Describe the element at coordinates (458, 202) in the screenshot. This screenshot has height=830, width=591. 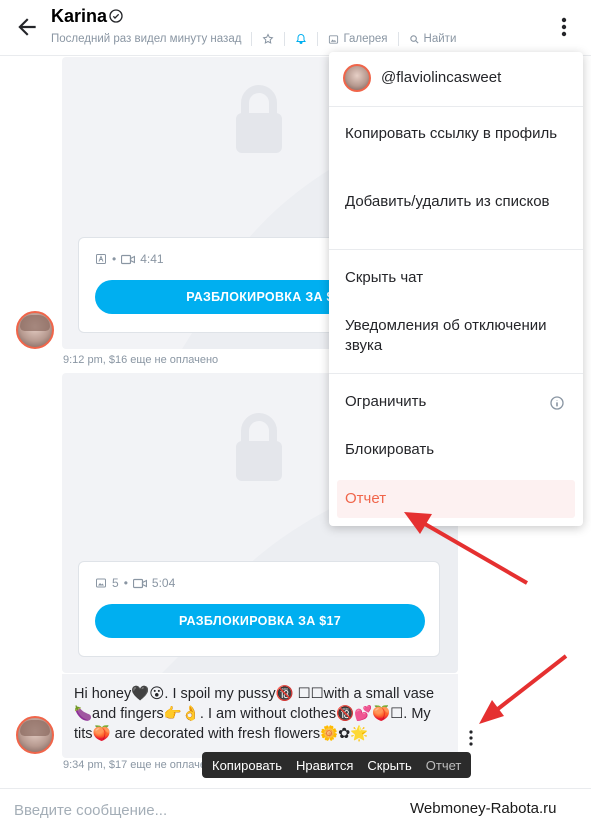
I see `menu-item-lists: Добавить/удалить из списков` at that location.